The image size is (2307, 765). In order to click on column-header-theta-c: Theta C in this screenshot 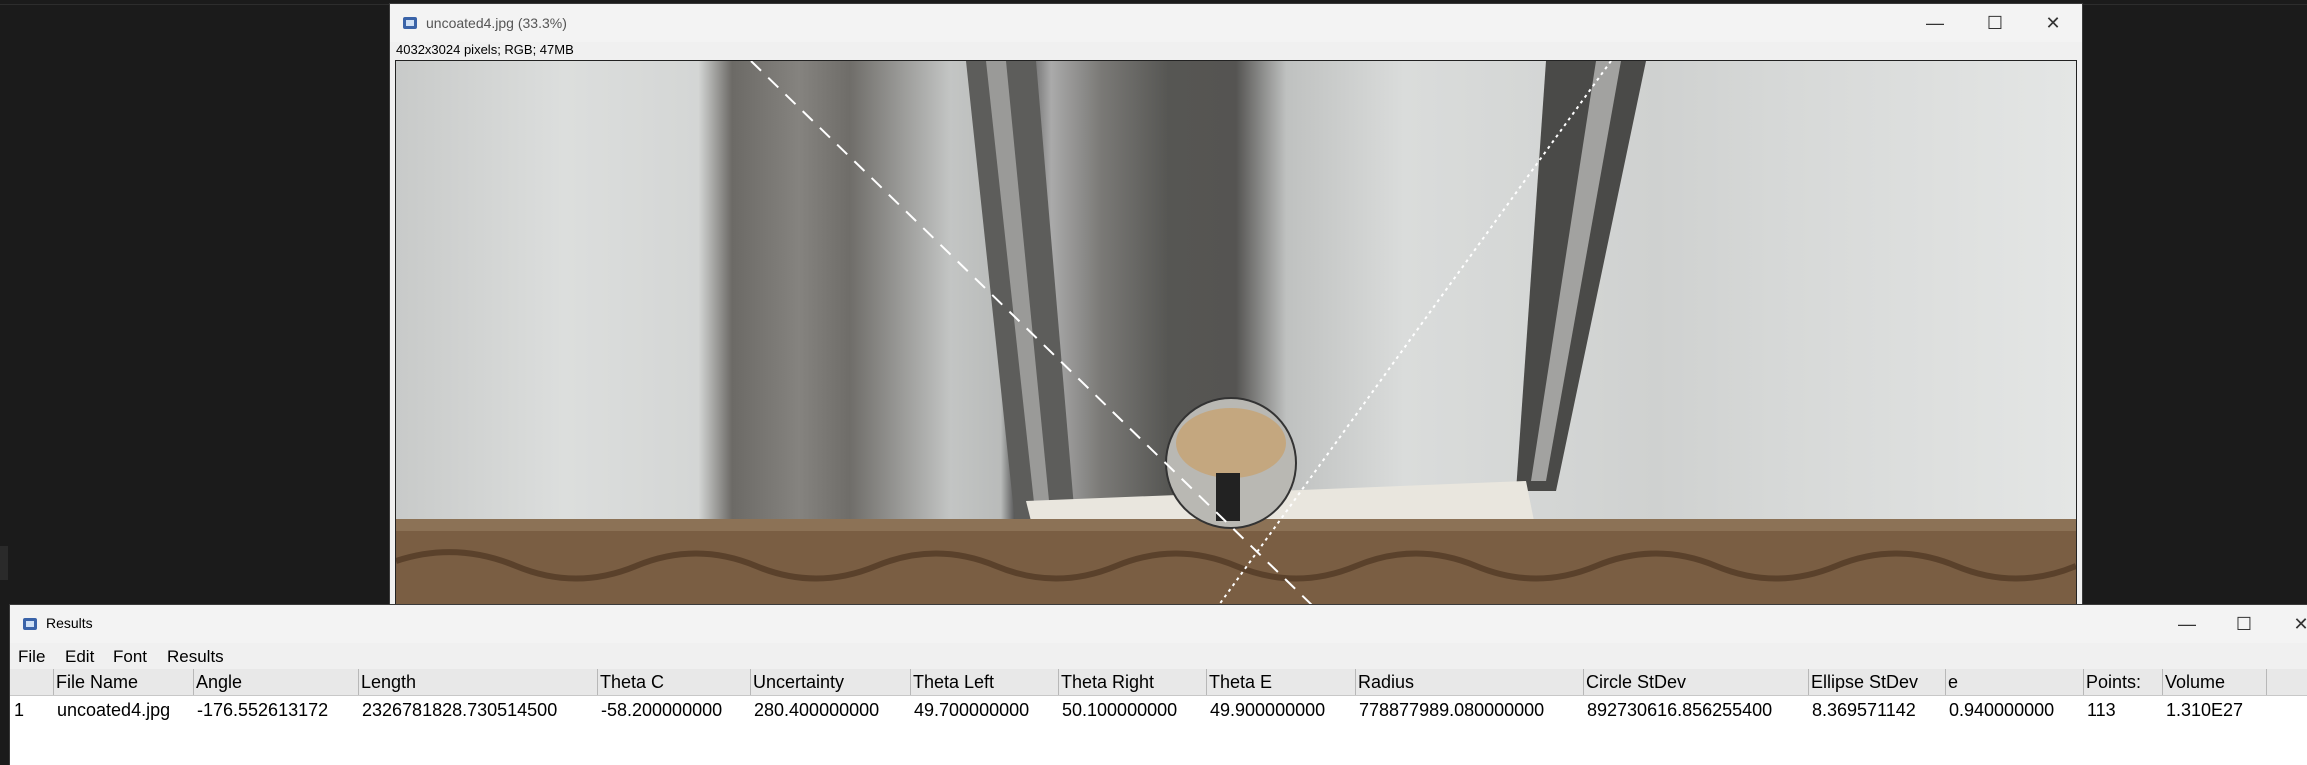, I will do `click(673, 682)`.